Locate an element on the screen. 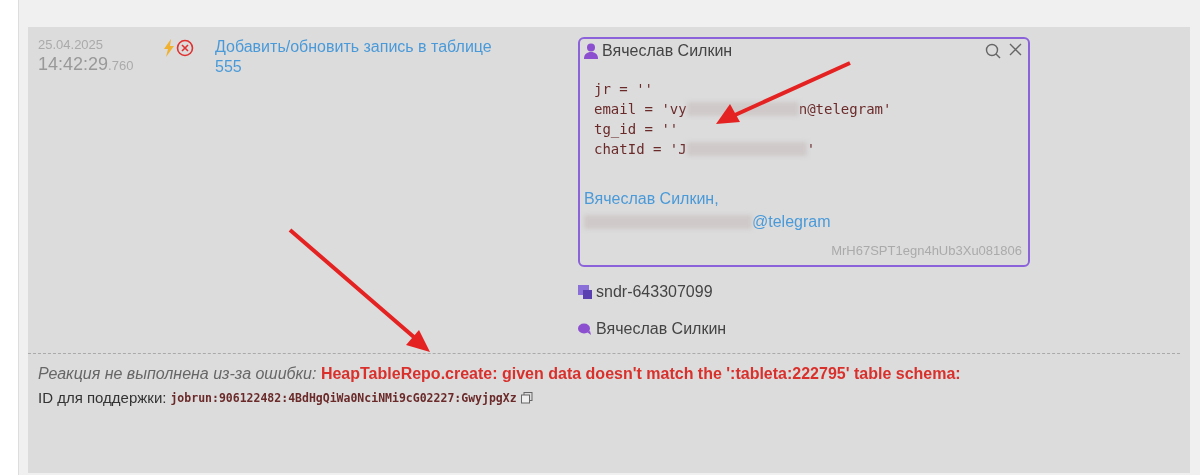 Image resolution: width=1200 pixels, height=475 pixels. field-text: tg_id = '' is located at coordinates (636, 129).